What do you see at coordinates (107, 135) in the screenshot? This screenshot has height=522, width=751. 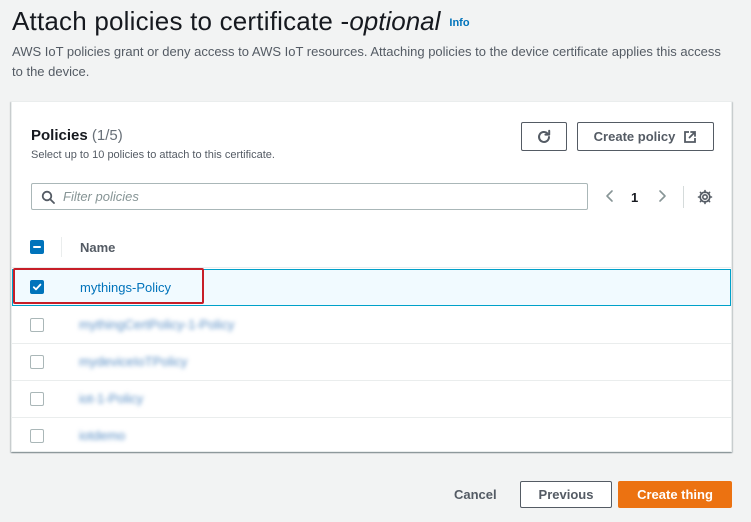 I see `policies-count: (1/5)` at bounding box center [107, 135].